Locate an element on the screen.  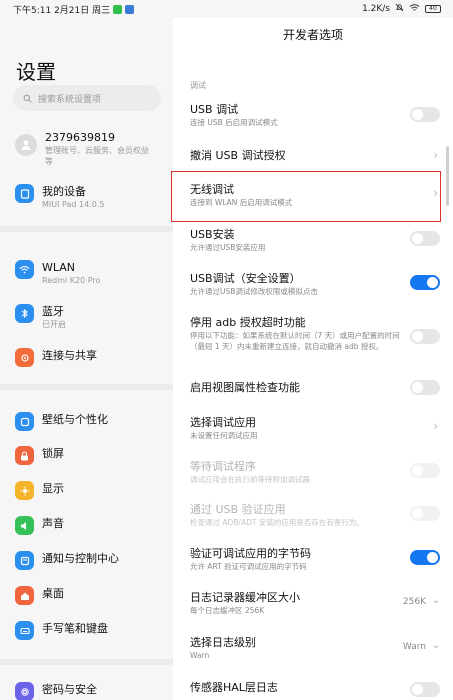
search-icon is located at coordinates (27, 98).